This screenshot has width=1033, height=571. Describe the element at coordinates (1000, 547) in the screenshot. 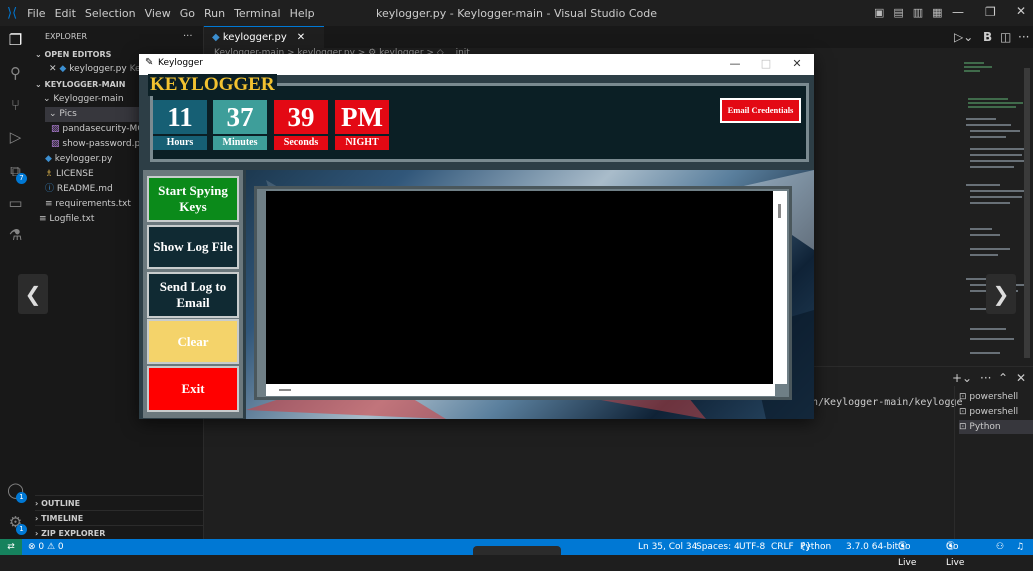

I see `feedback-icon: ⚇` at that location.